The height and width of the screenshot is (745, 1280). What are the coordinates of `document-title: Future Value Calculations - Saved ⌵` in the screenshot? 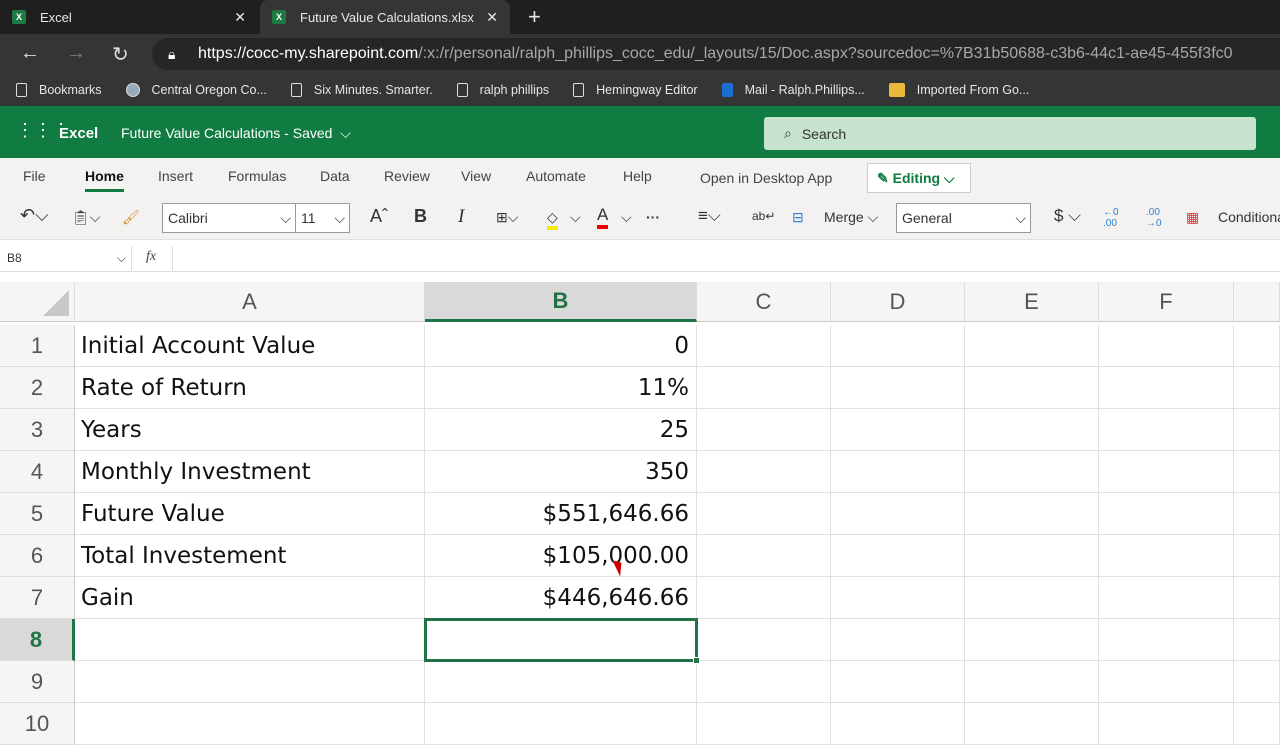 It's located at (236, 133).